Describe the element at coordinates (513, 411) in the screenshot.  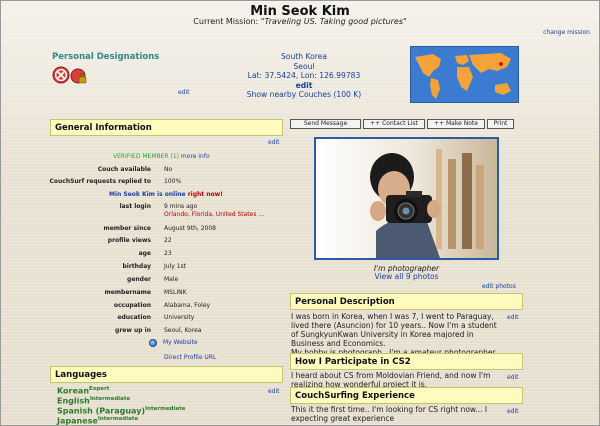
I see `edit-experience-link: edit` at that location.